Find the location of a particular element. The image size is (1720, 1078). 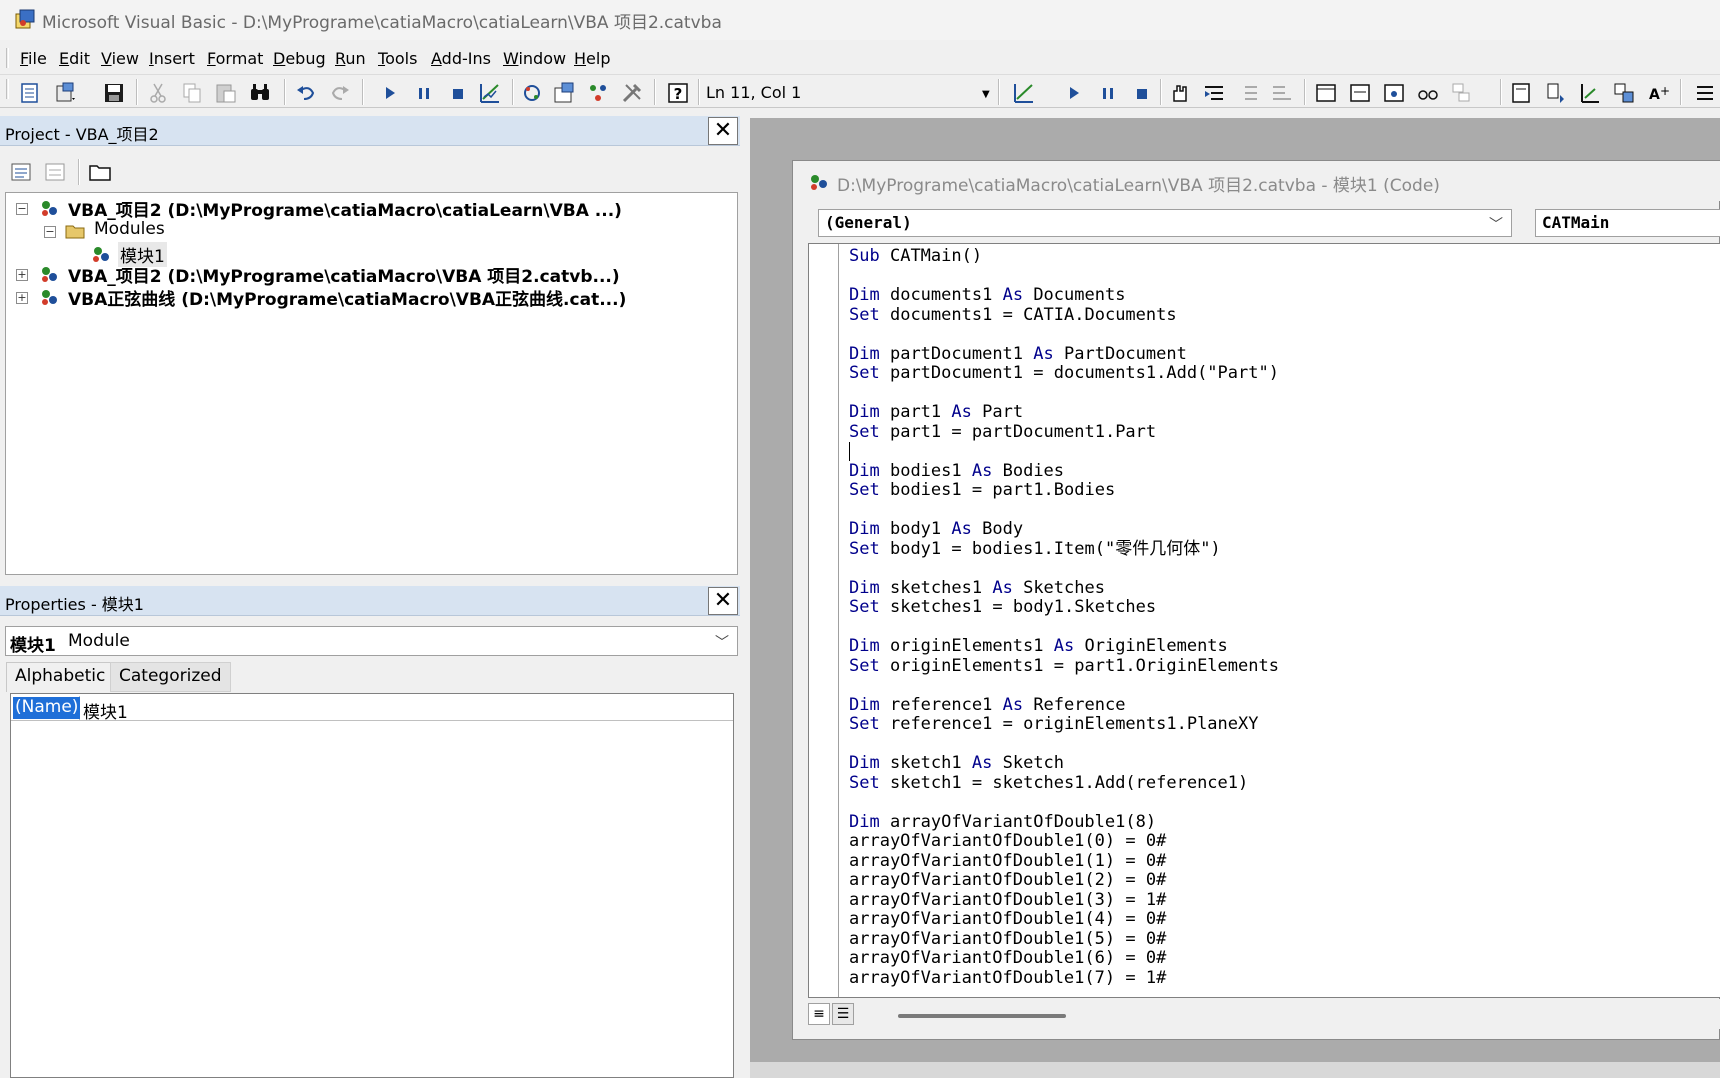

reset-icon is located at coordinates (458, 93).